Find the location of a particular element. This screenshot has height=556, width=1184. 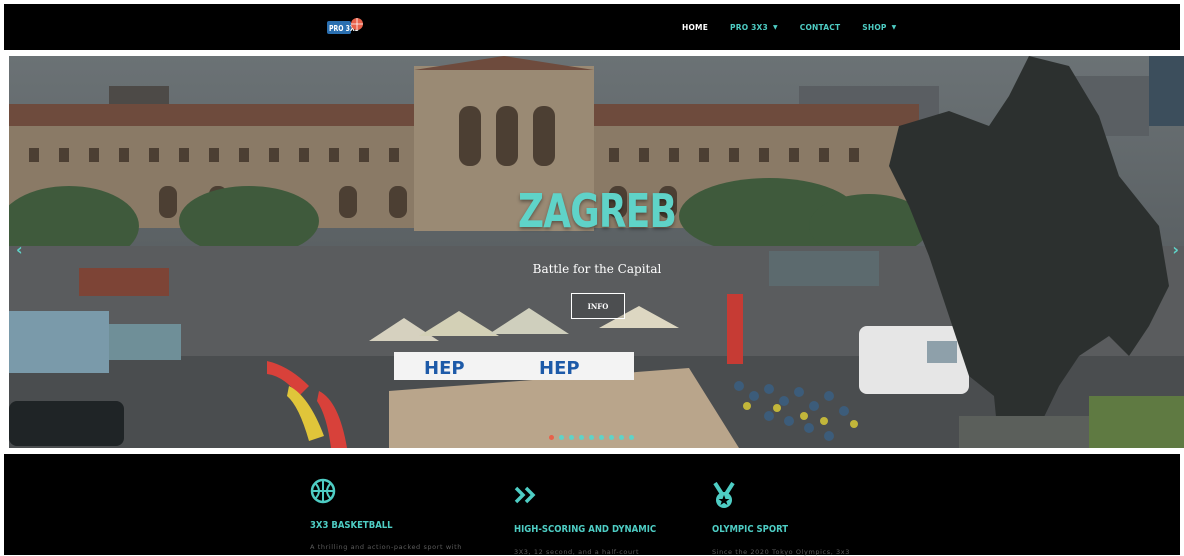

hero-title: ZAGREB is located at coordinates (597, 211).